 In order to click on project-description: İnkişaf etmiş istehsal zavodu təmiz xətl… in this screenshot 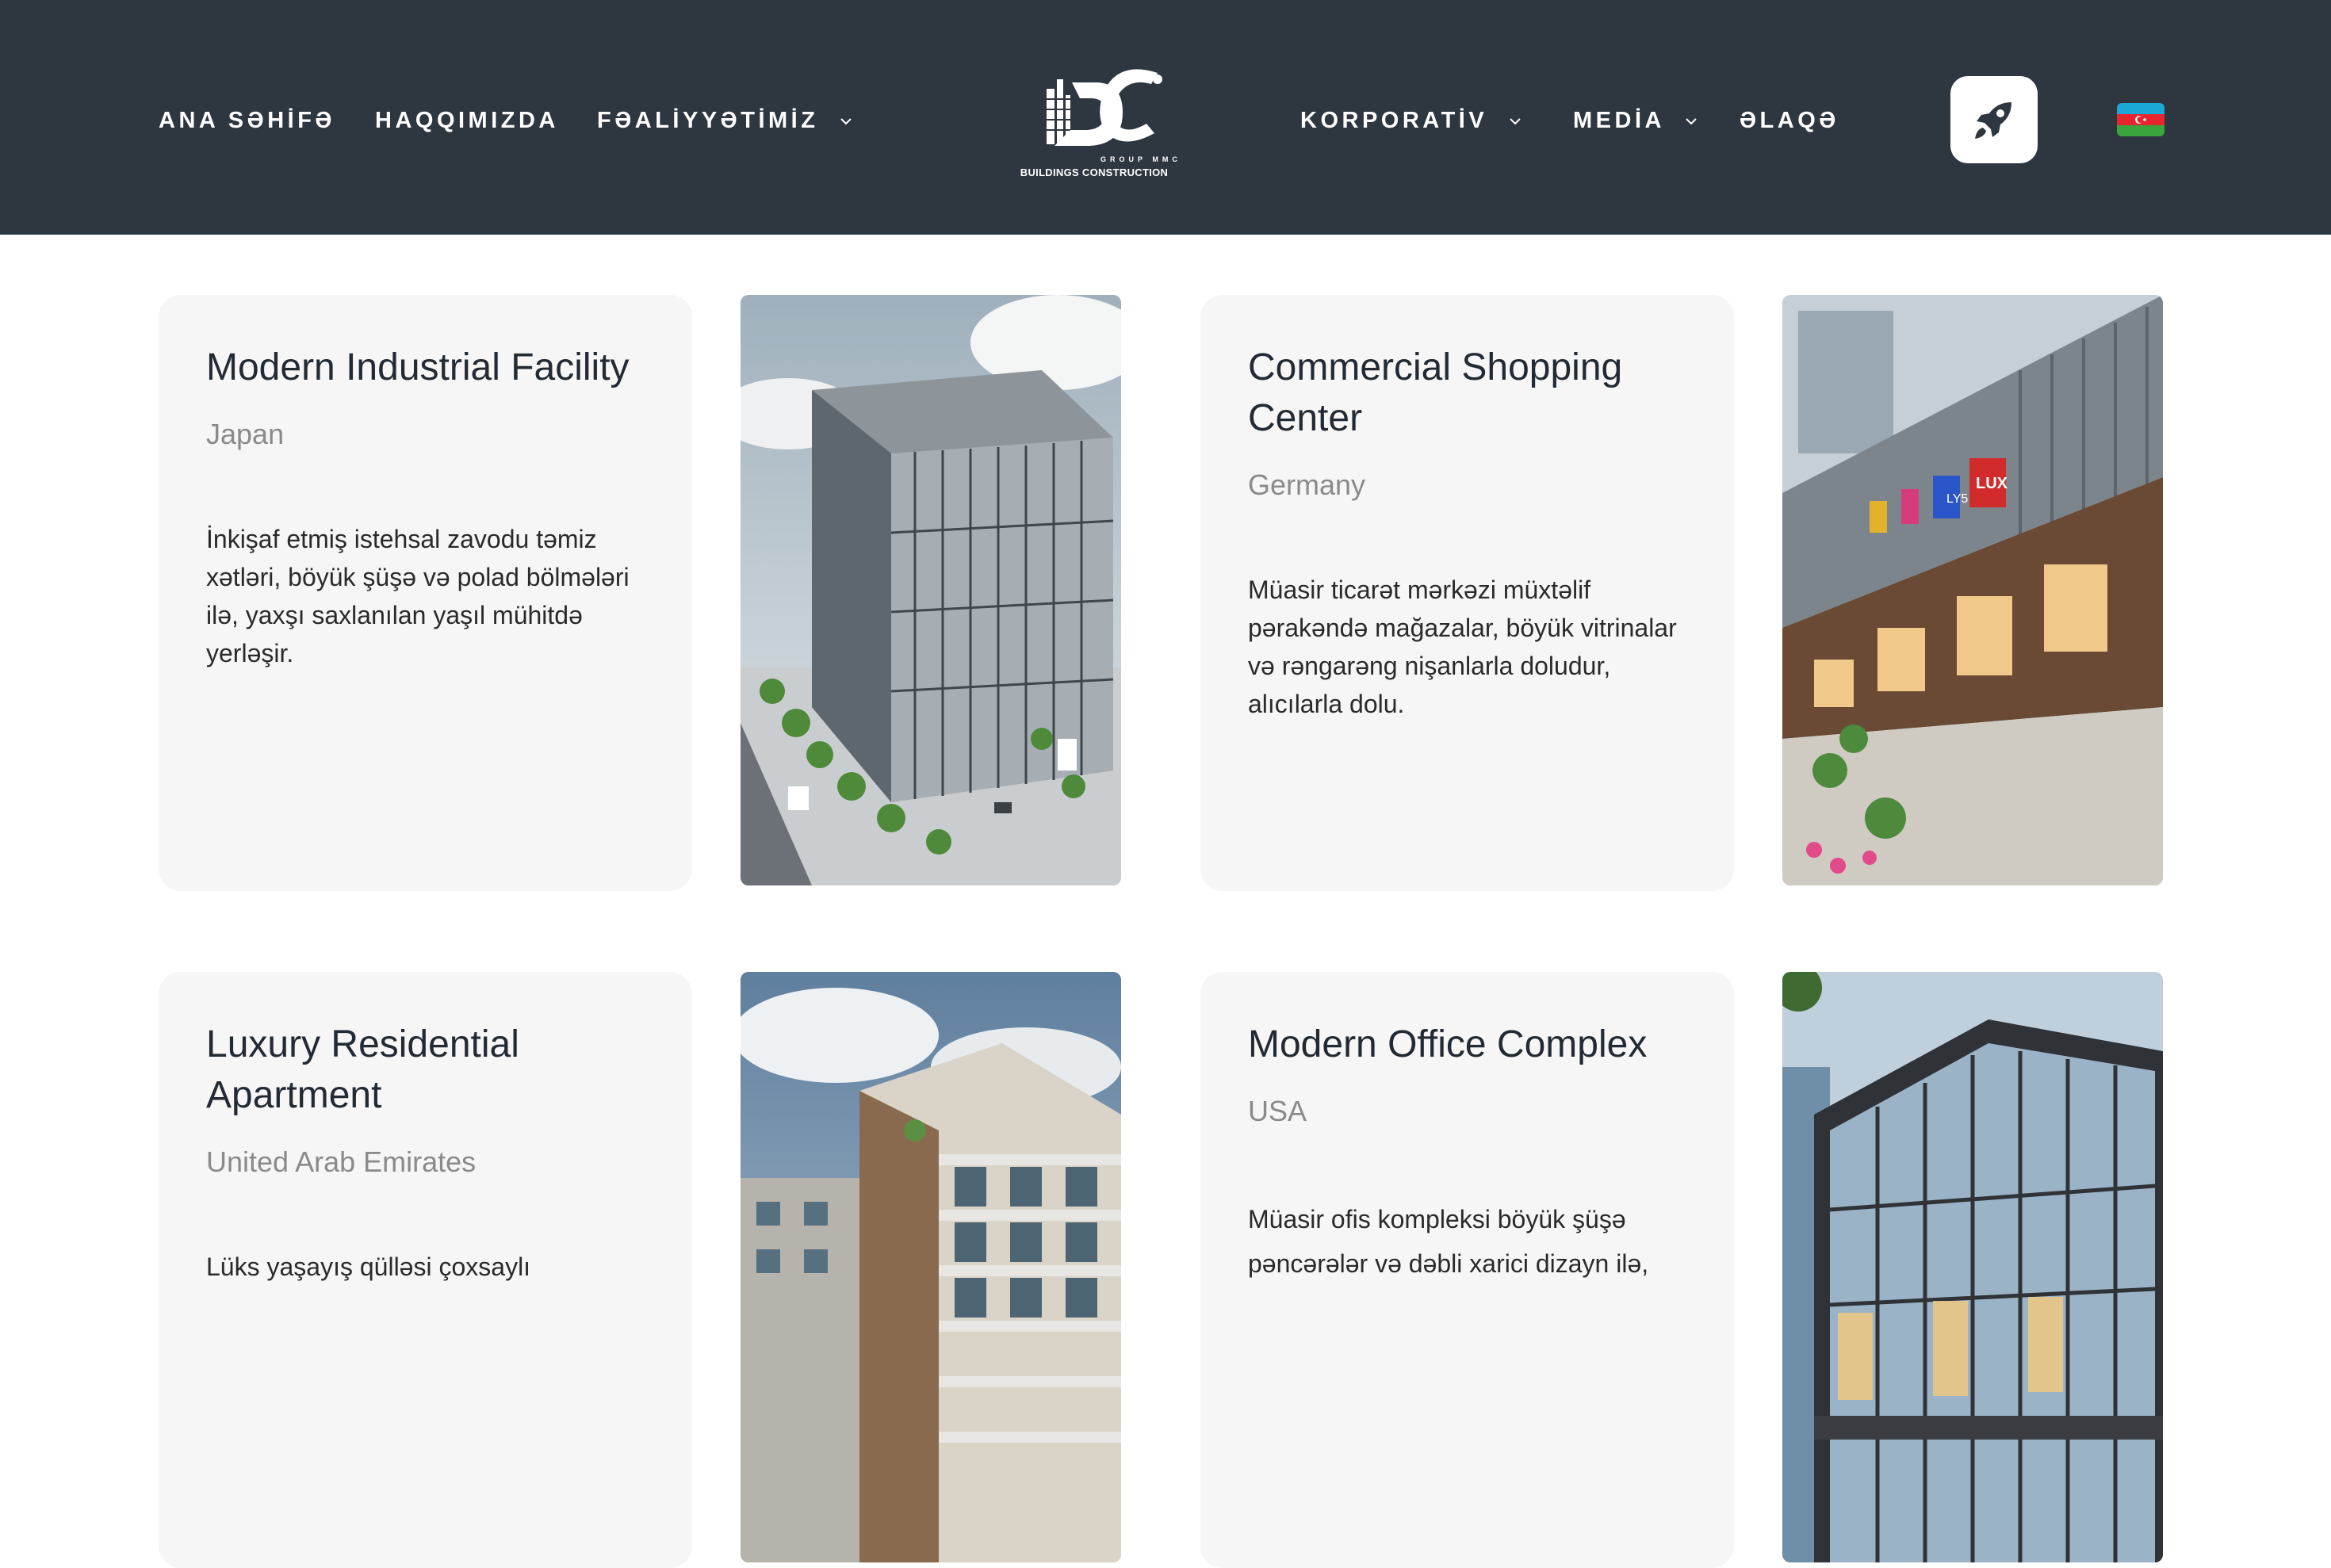, I will do `click(418, 596)`.